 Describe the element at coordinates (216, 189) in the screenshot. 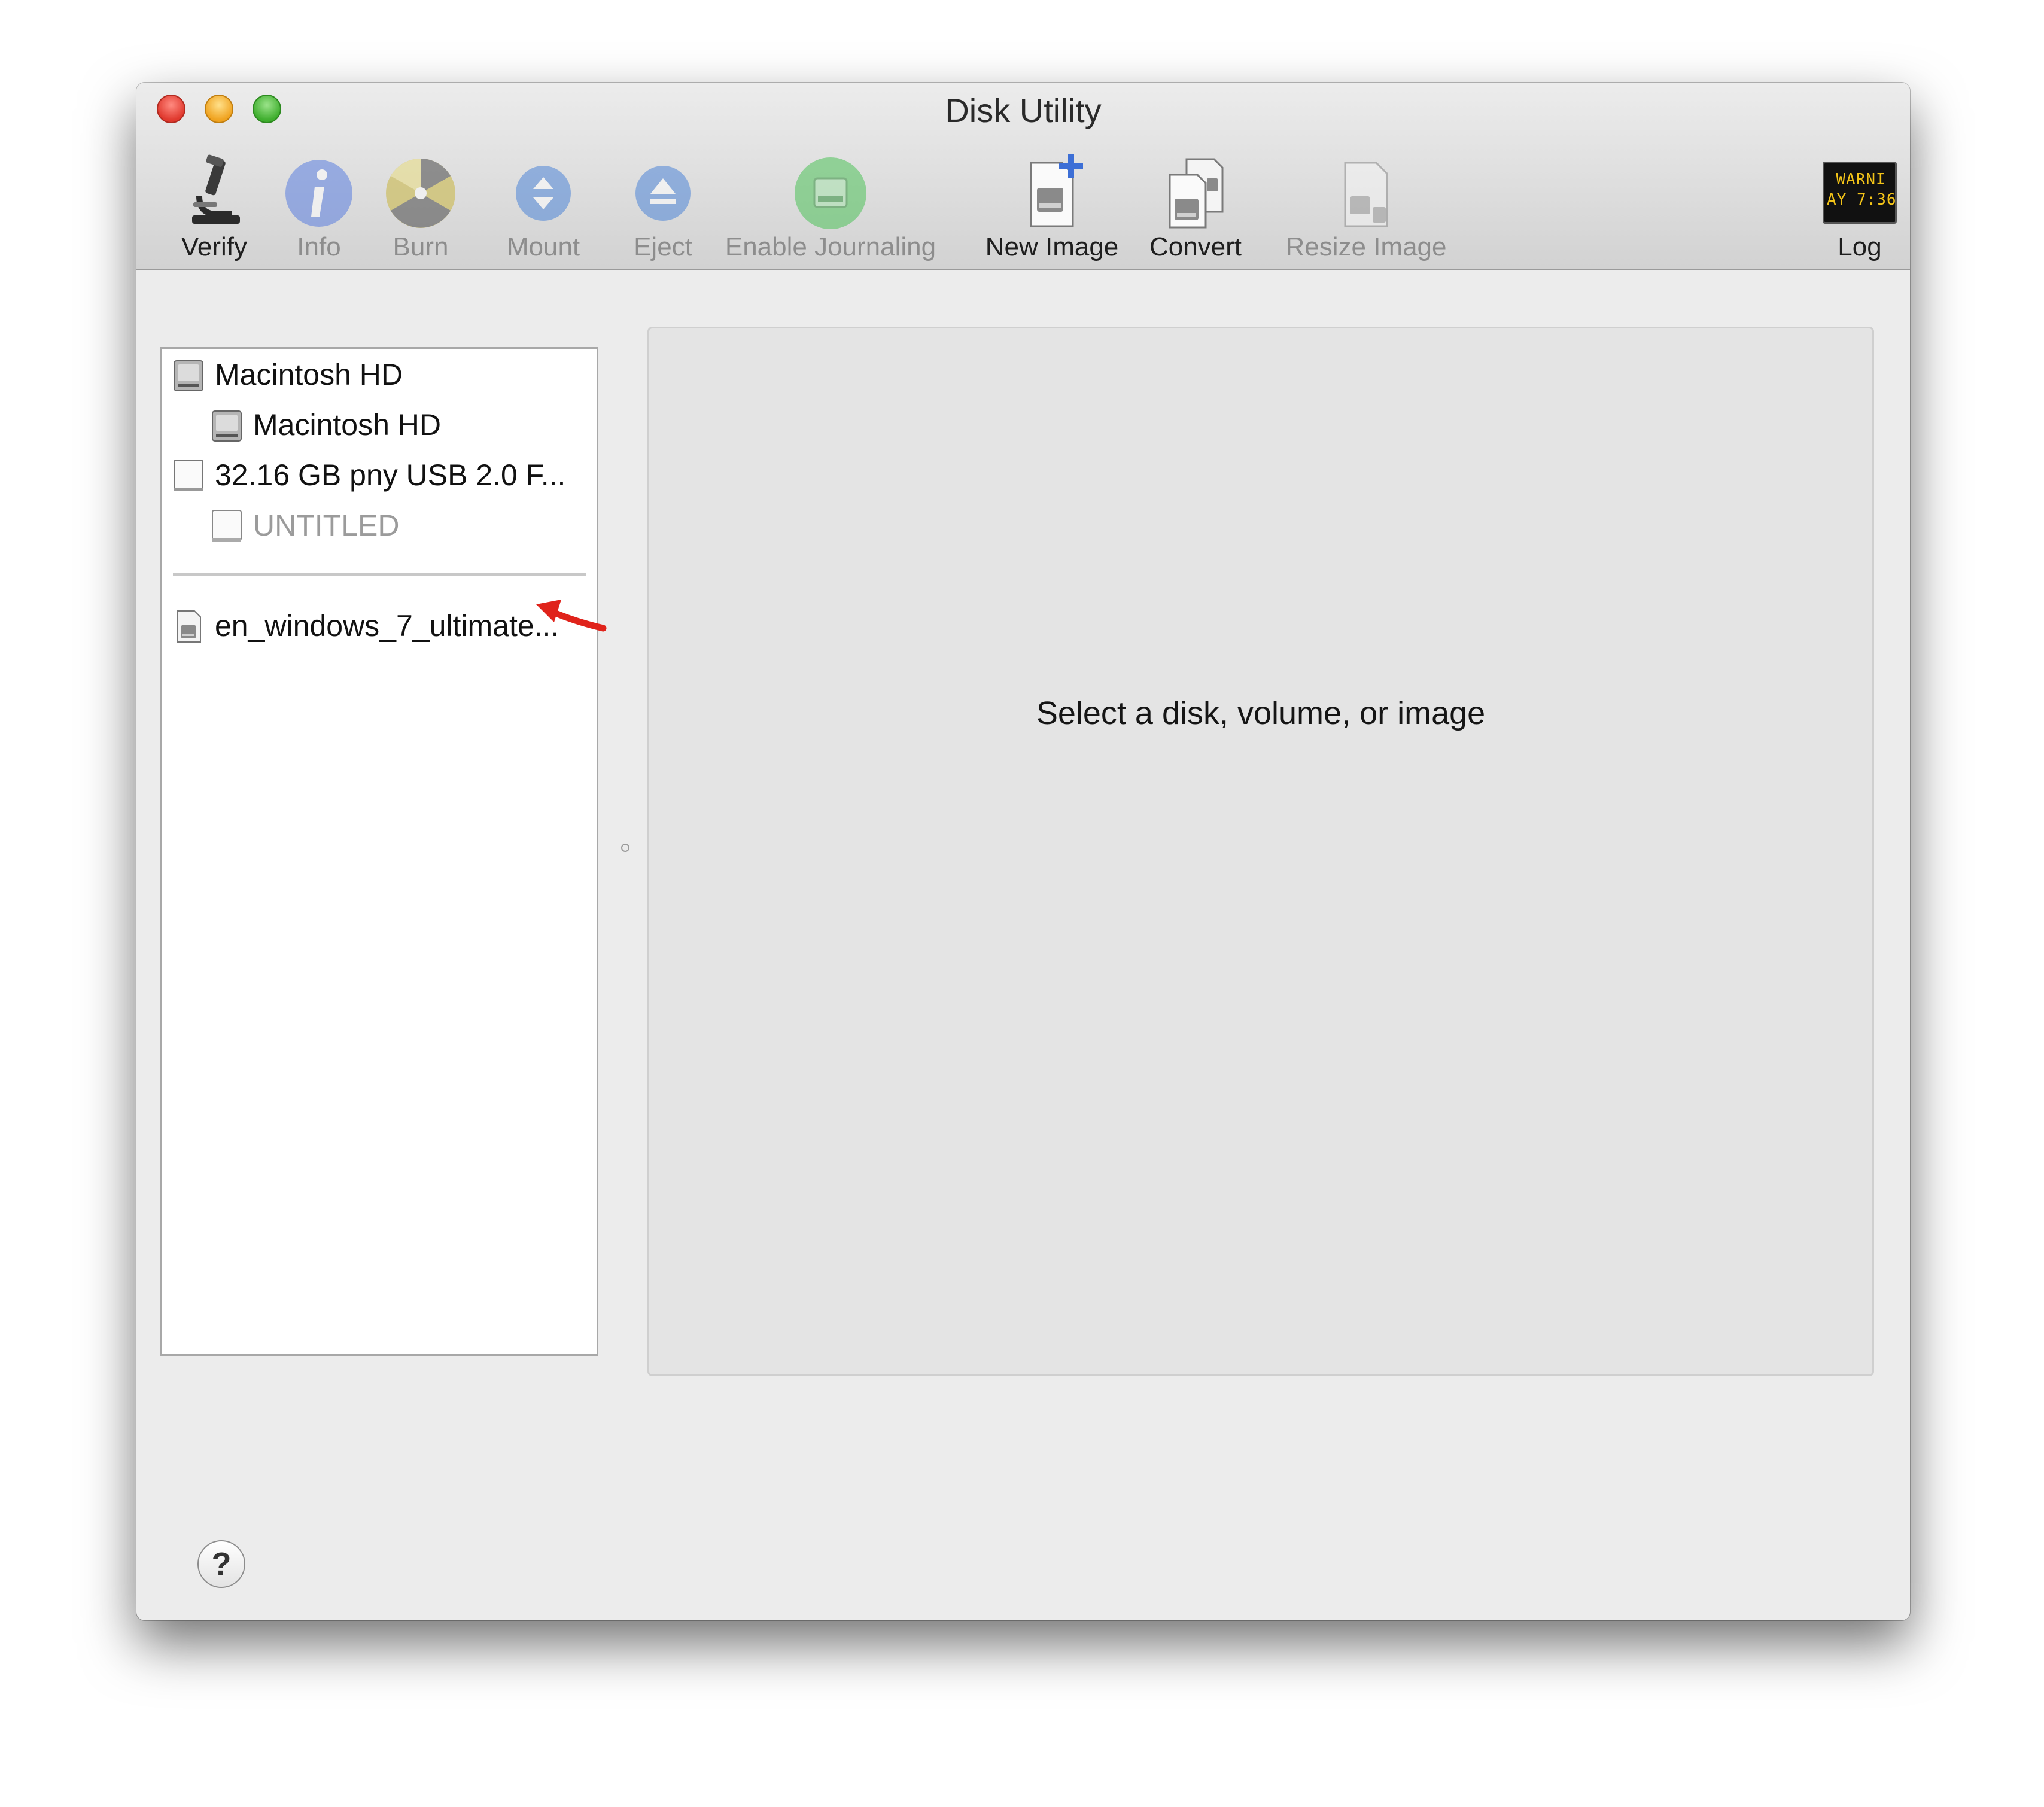

I see `microscope-icon` at that location.